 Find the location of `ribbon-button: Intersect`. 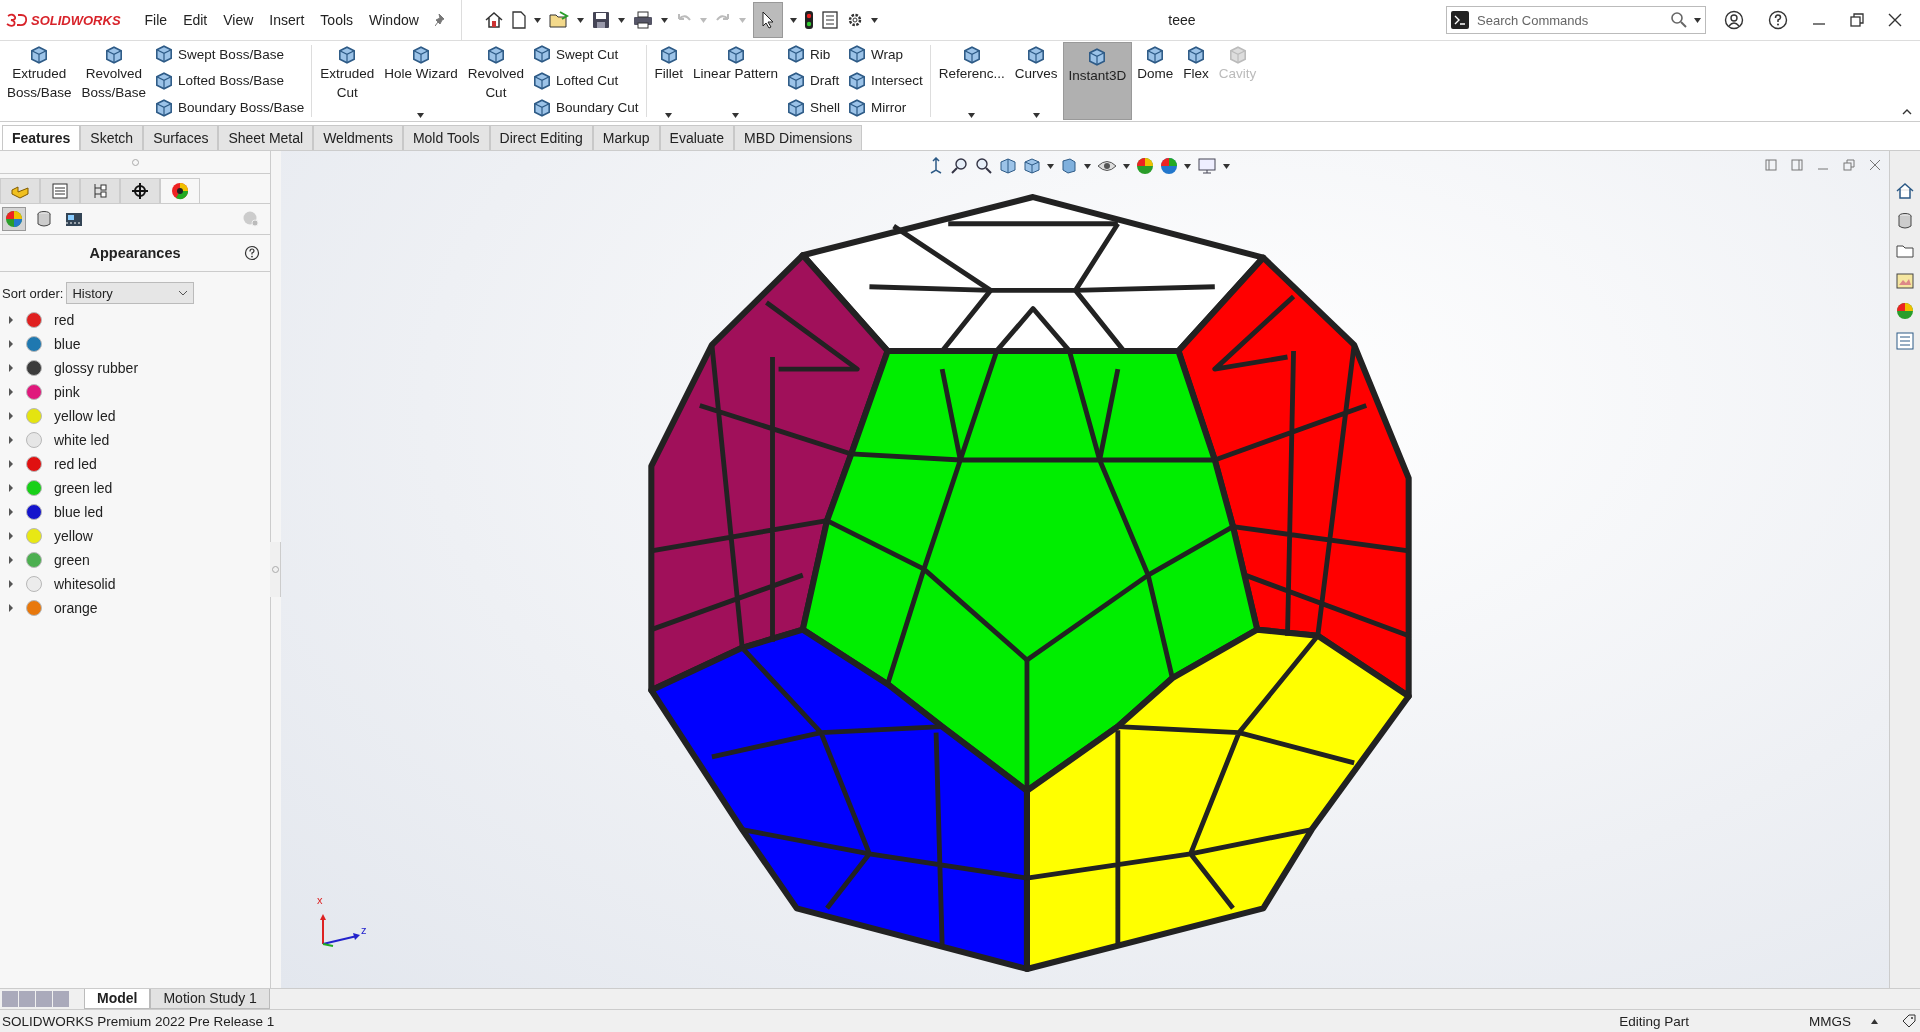

ribbon-button: Intersect is located at coordinates (885, 81).